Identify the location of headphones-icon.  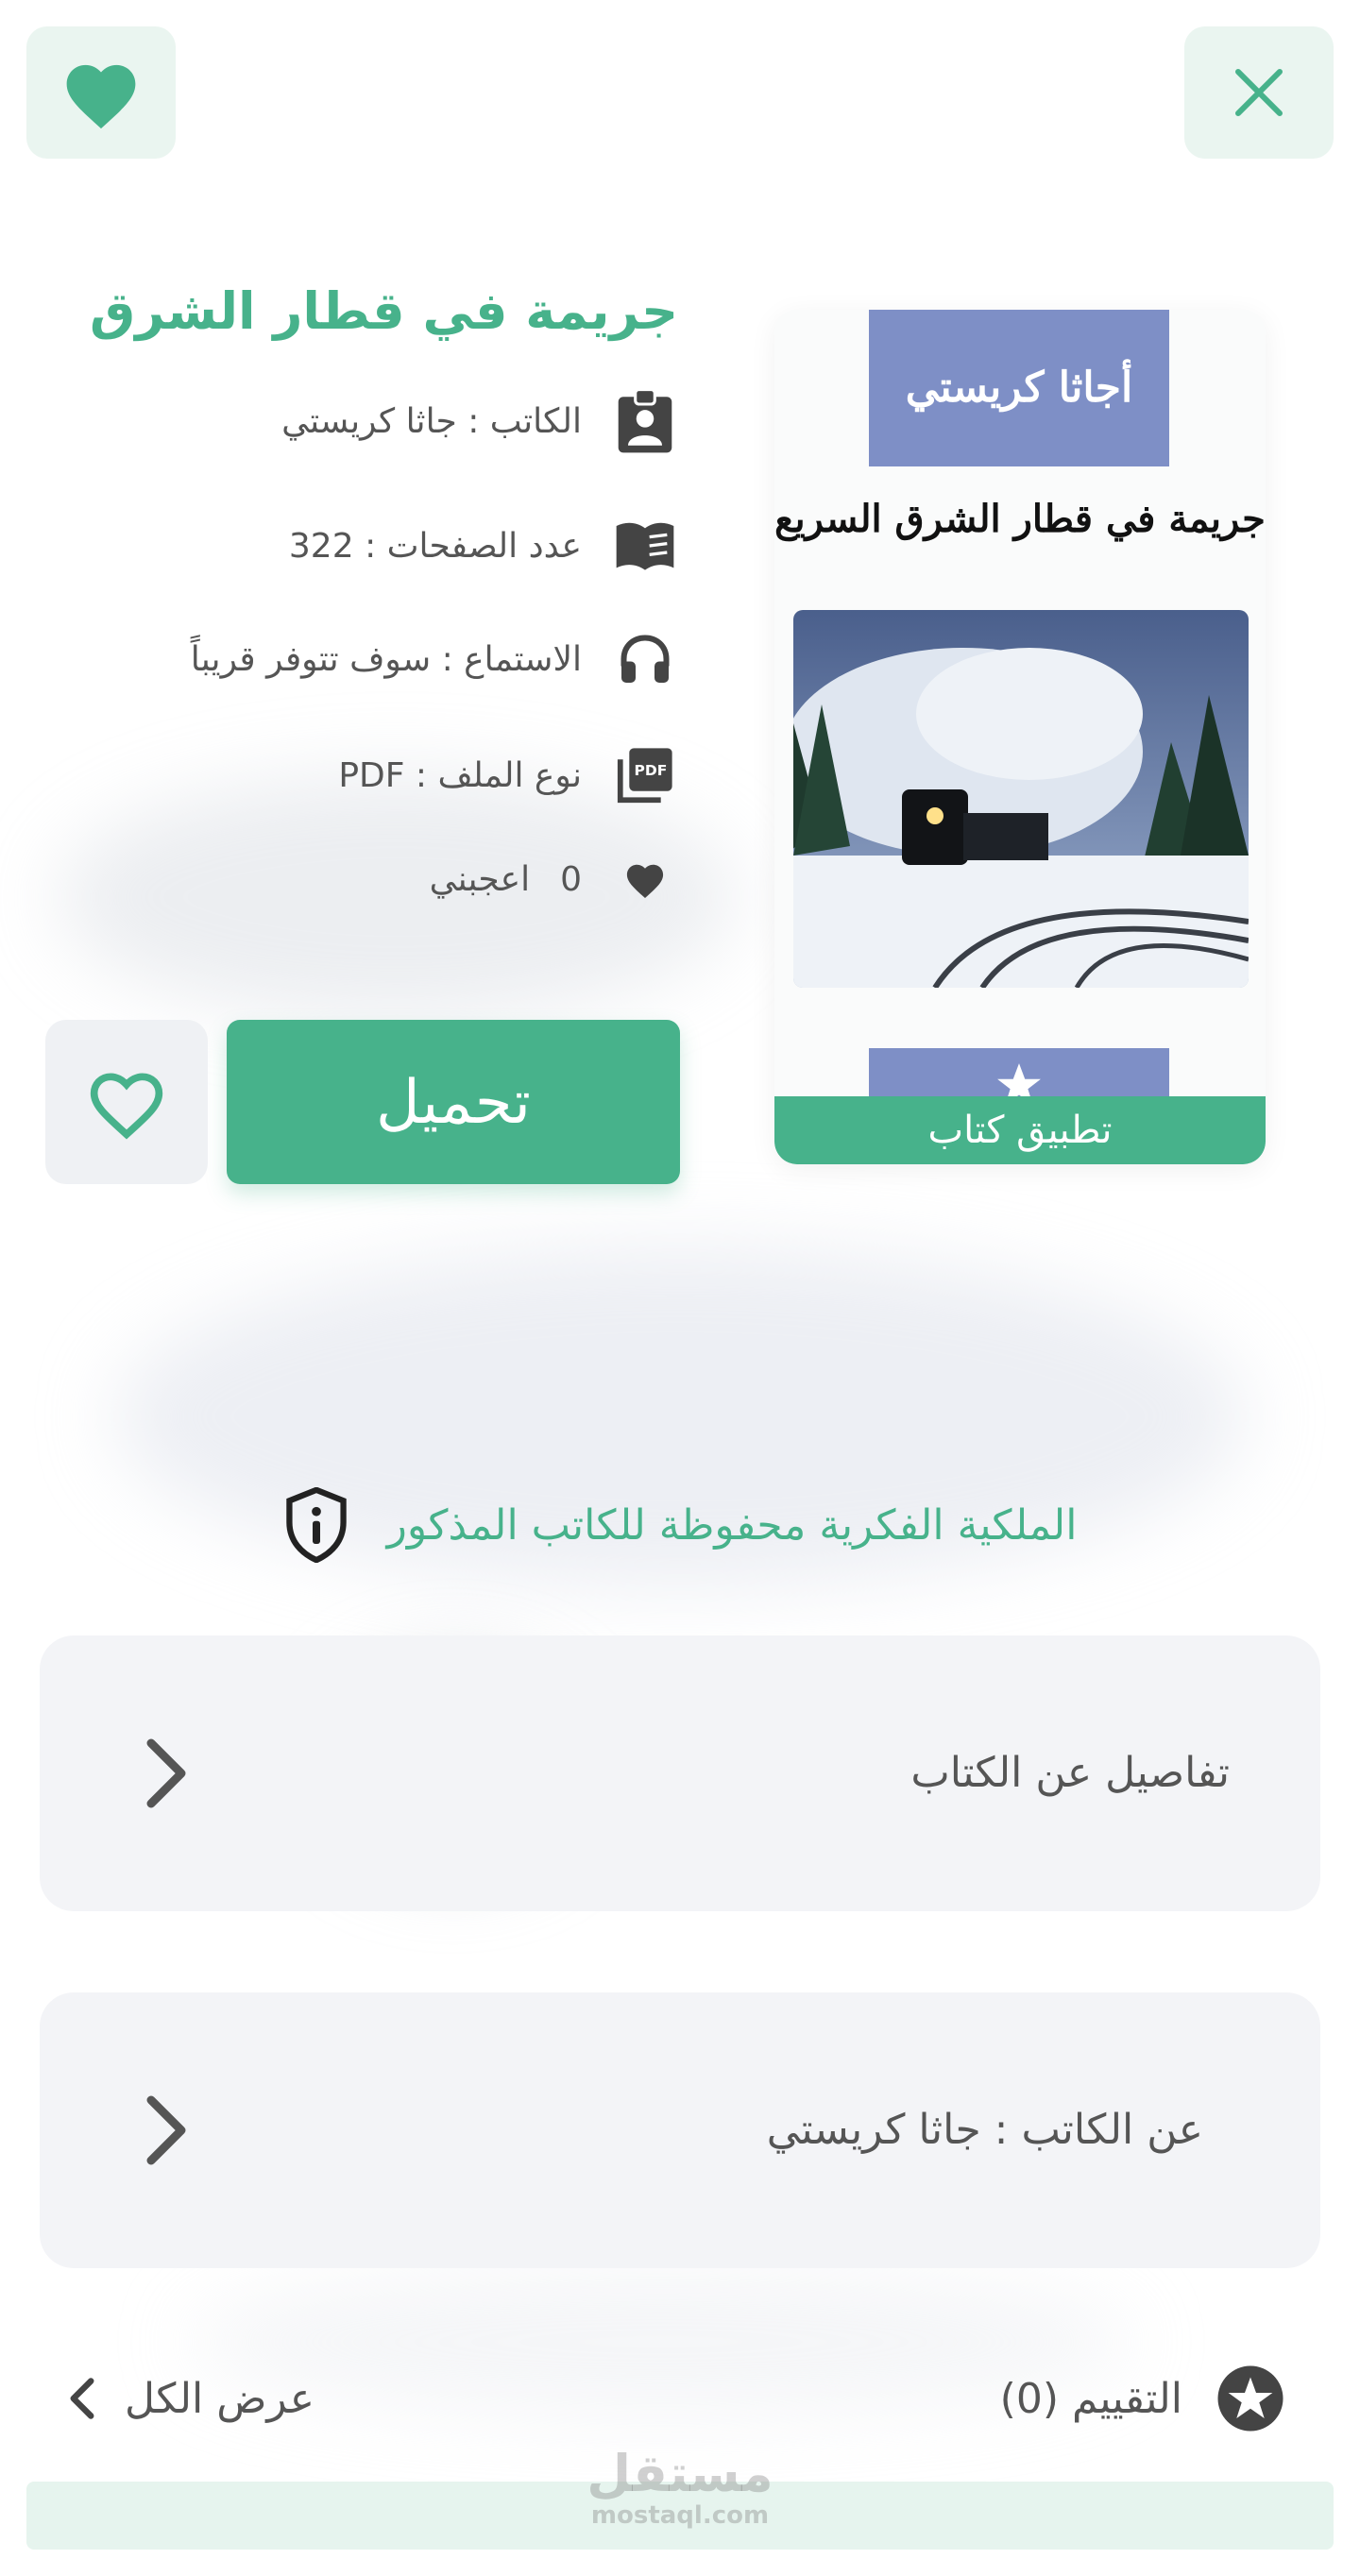
(645, 659).